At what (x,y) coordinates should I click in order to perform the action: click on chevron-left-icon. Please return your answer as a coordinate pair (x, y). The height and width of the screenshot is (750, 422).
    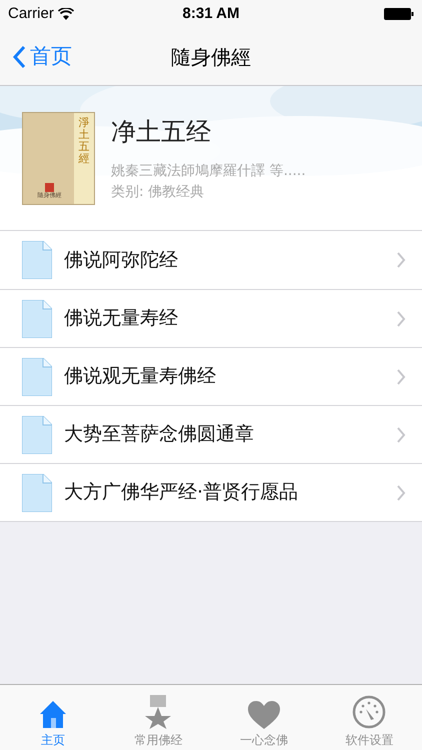
    Looking at the image, I should click on (19, 56).